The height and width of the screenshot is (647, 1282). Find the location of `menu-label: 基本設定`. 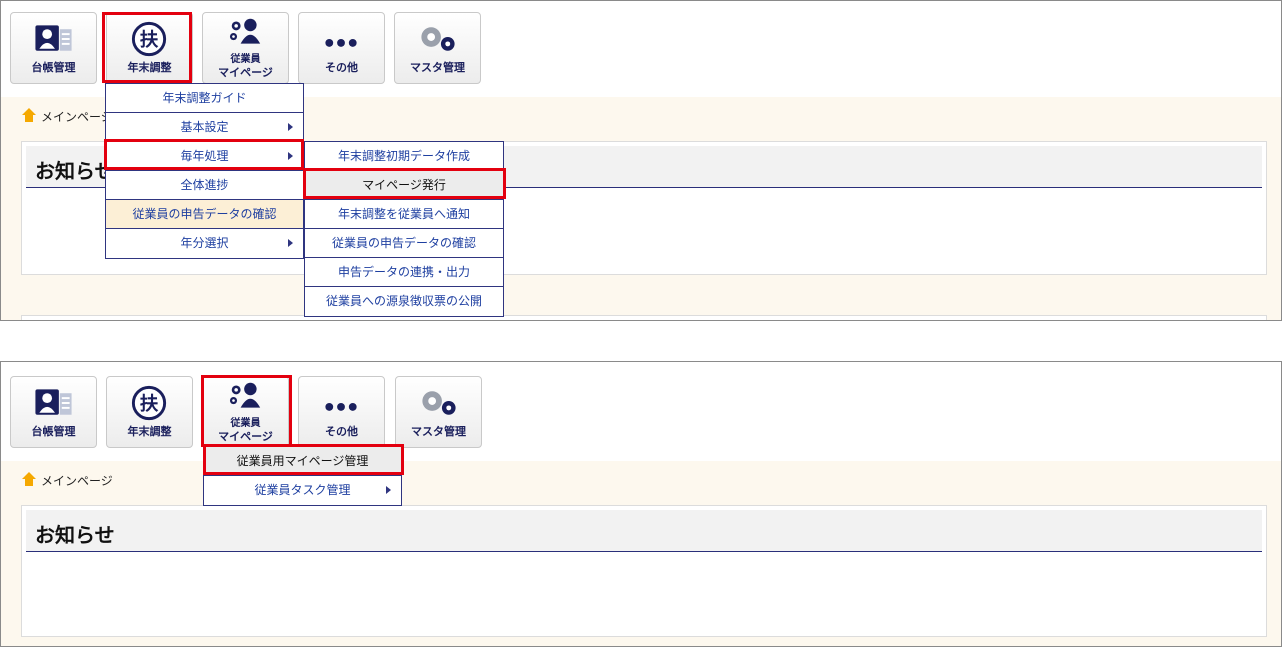

menu-label: 基本設定 is located at coordinates (204, 127).